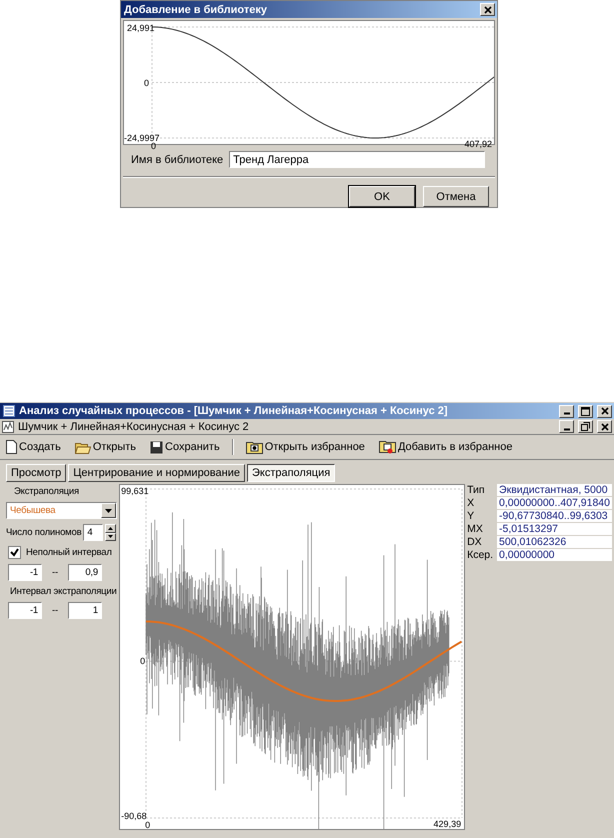 The width and height of the screenshot is (614, 838). Describe the element at coordinates (134, 426) in the screenshot. I see `document-title: Шумчик + Линейная+Косинусная + Косинус 2` at that location.